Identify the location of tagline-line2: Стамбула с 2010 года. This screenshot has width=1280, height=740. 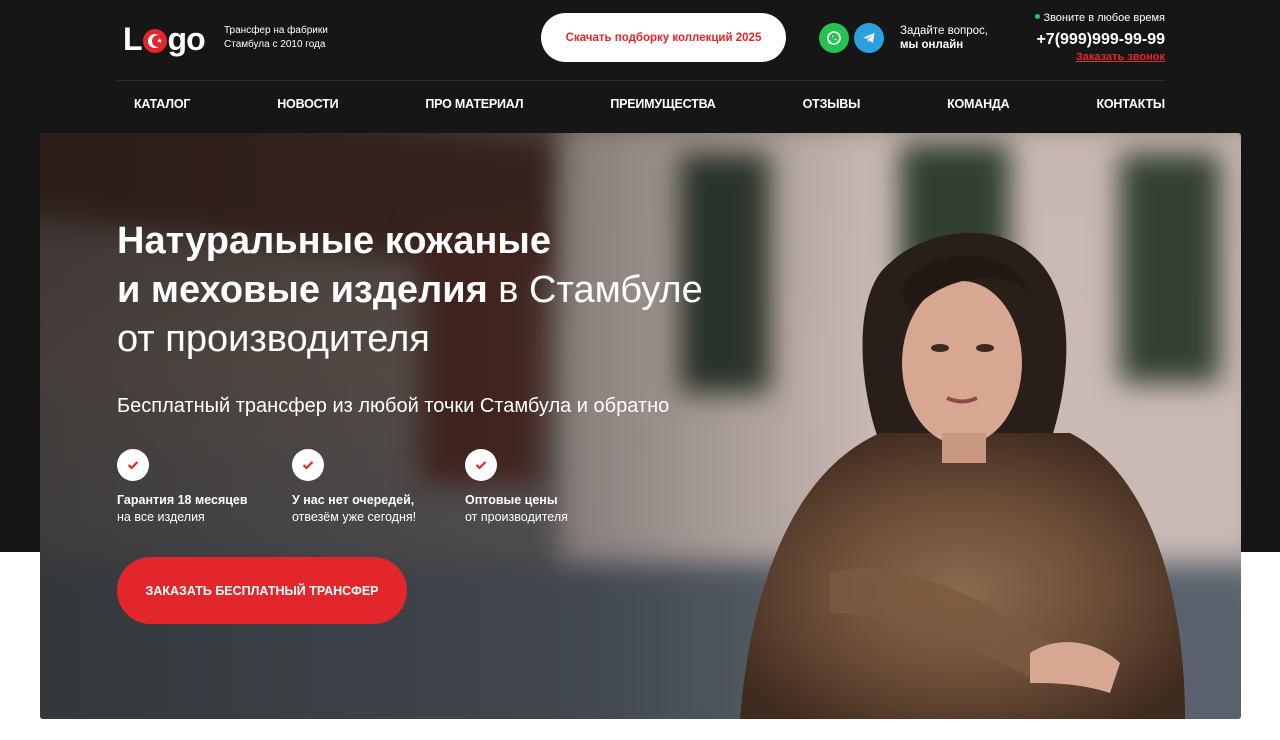
(275, 44).